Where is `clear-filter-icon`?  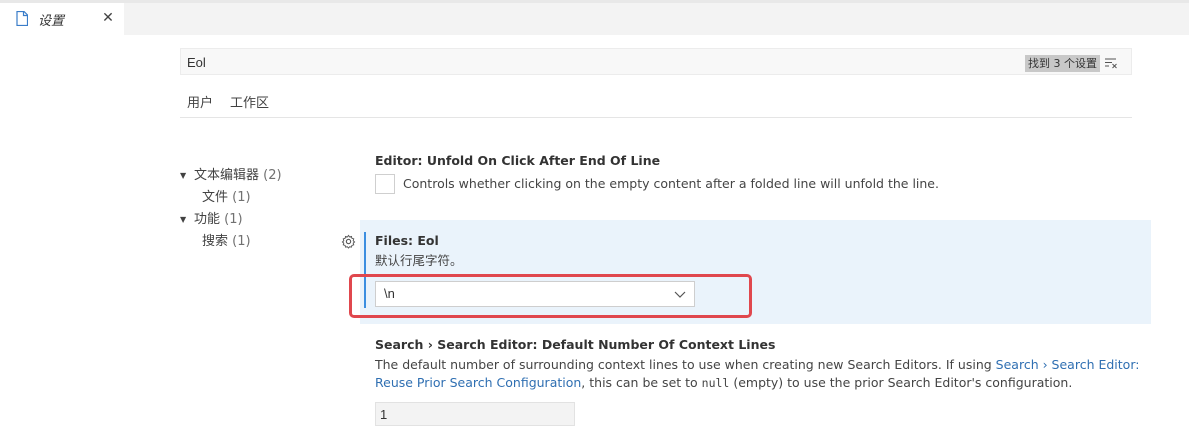 clear-filter-icon is located at coordinates (1111, 63).